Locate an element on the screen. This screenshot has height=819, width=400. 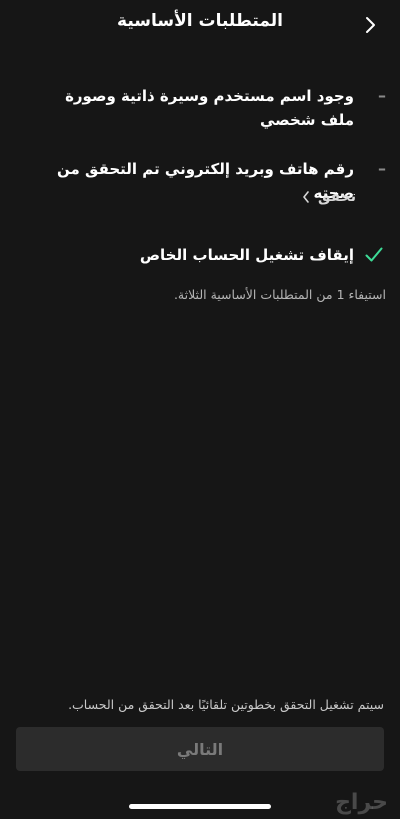
chevron-left-icon is located at coordinates (306, 197).